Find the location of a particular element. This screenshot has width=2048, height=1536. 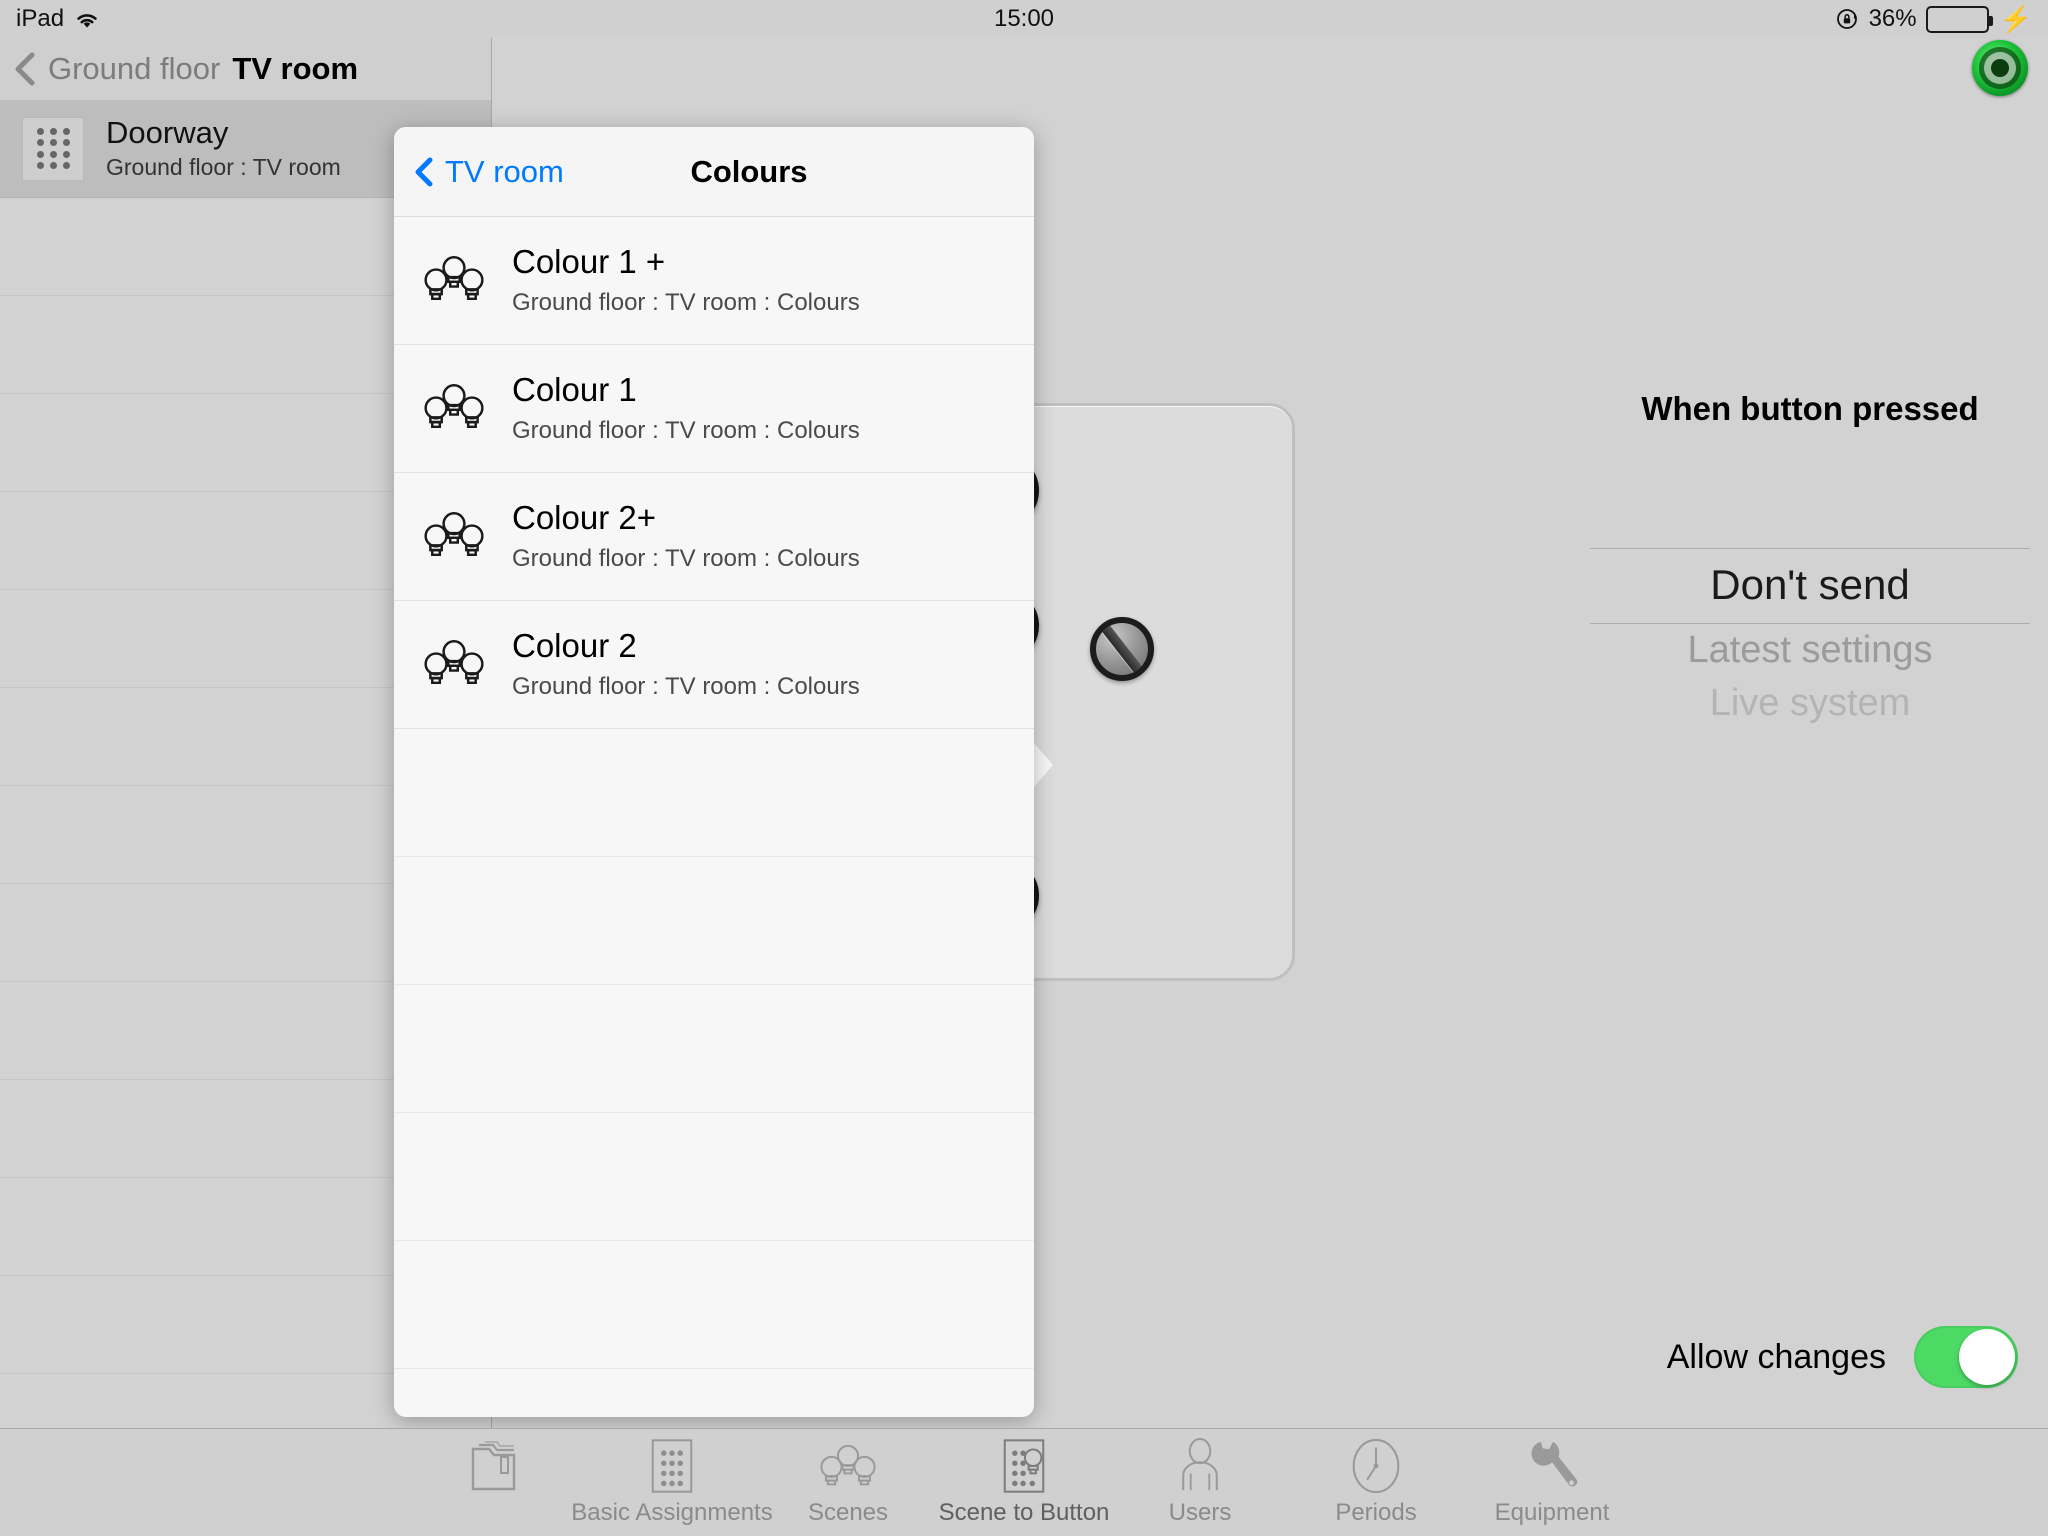

picker-option-live-system: Live system is located at coordinates (1810, 703).